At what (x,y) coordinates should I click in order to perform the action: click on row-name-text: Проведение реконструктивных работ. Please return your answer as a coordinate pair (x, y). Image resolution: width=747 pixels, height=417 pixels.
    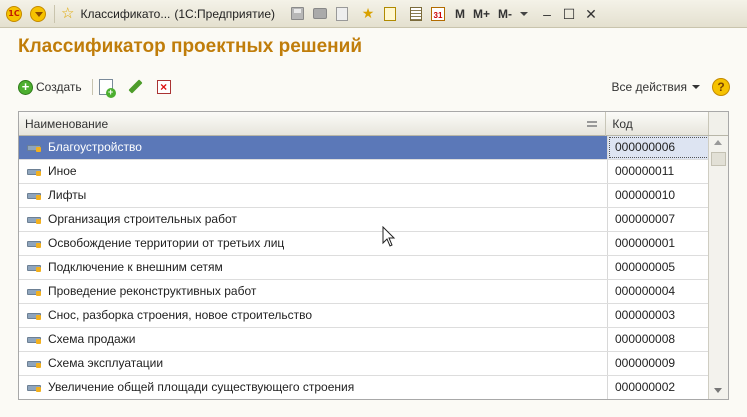
    Looking at the image, I should click on (152, 291).